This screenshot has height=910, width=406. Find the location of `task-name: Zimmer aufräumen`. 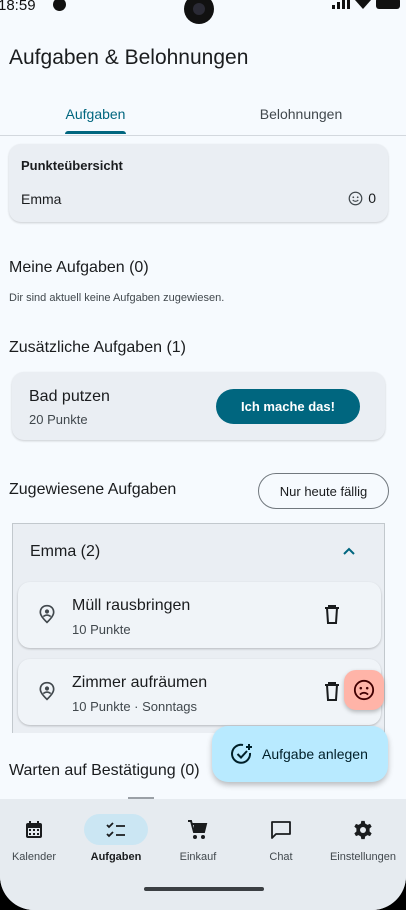

task-name: Zimmer aufräumen is located at coordinates (140, 682).